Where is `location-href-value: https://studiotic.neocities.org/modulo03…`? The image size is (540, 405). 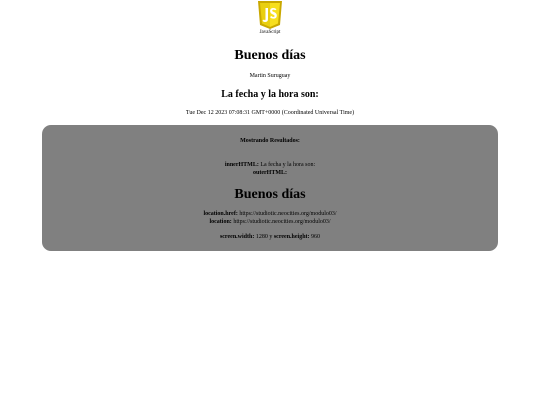 location-href-value: https://studiotic.neocities.org/modulo03… is located at coordinates (288, 214).